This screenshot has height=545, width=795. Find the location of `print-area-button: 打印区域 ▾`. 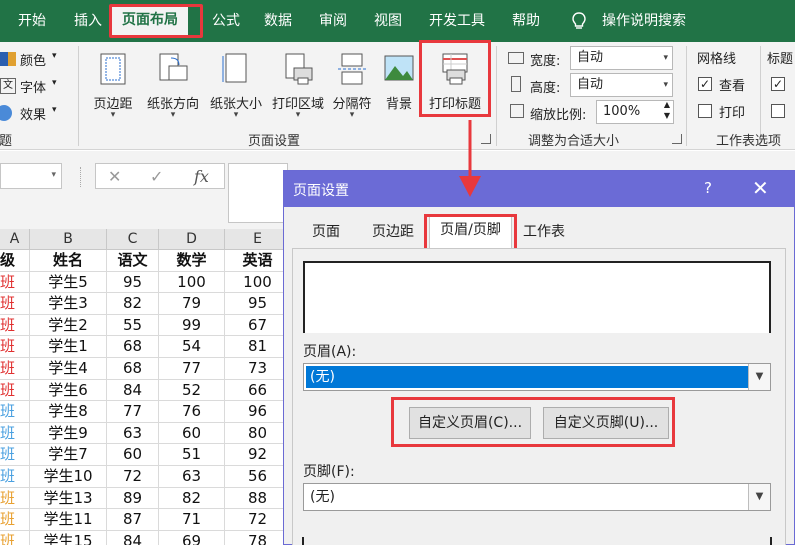

print-area-button: 打印区域 ▾ is located at coordinates (298, 87).